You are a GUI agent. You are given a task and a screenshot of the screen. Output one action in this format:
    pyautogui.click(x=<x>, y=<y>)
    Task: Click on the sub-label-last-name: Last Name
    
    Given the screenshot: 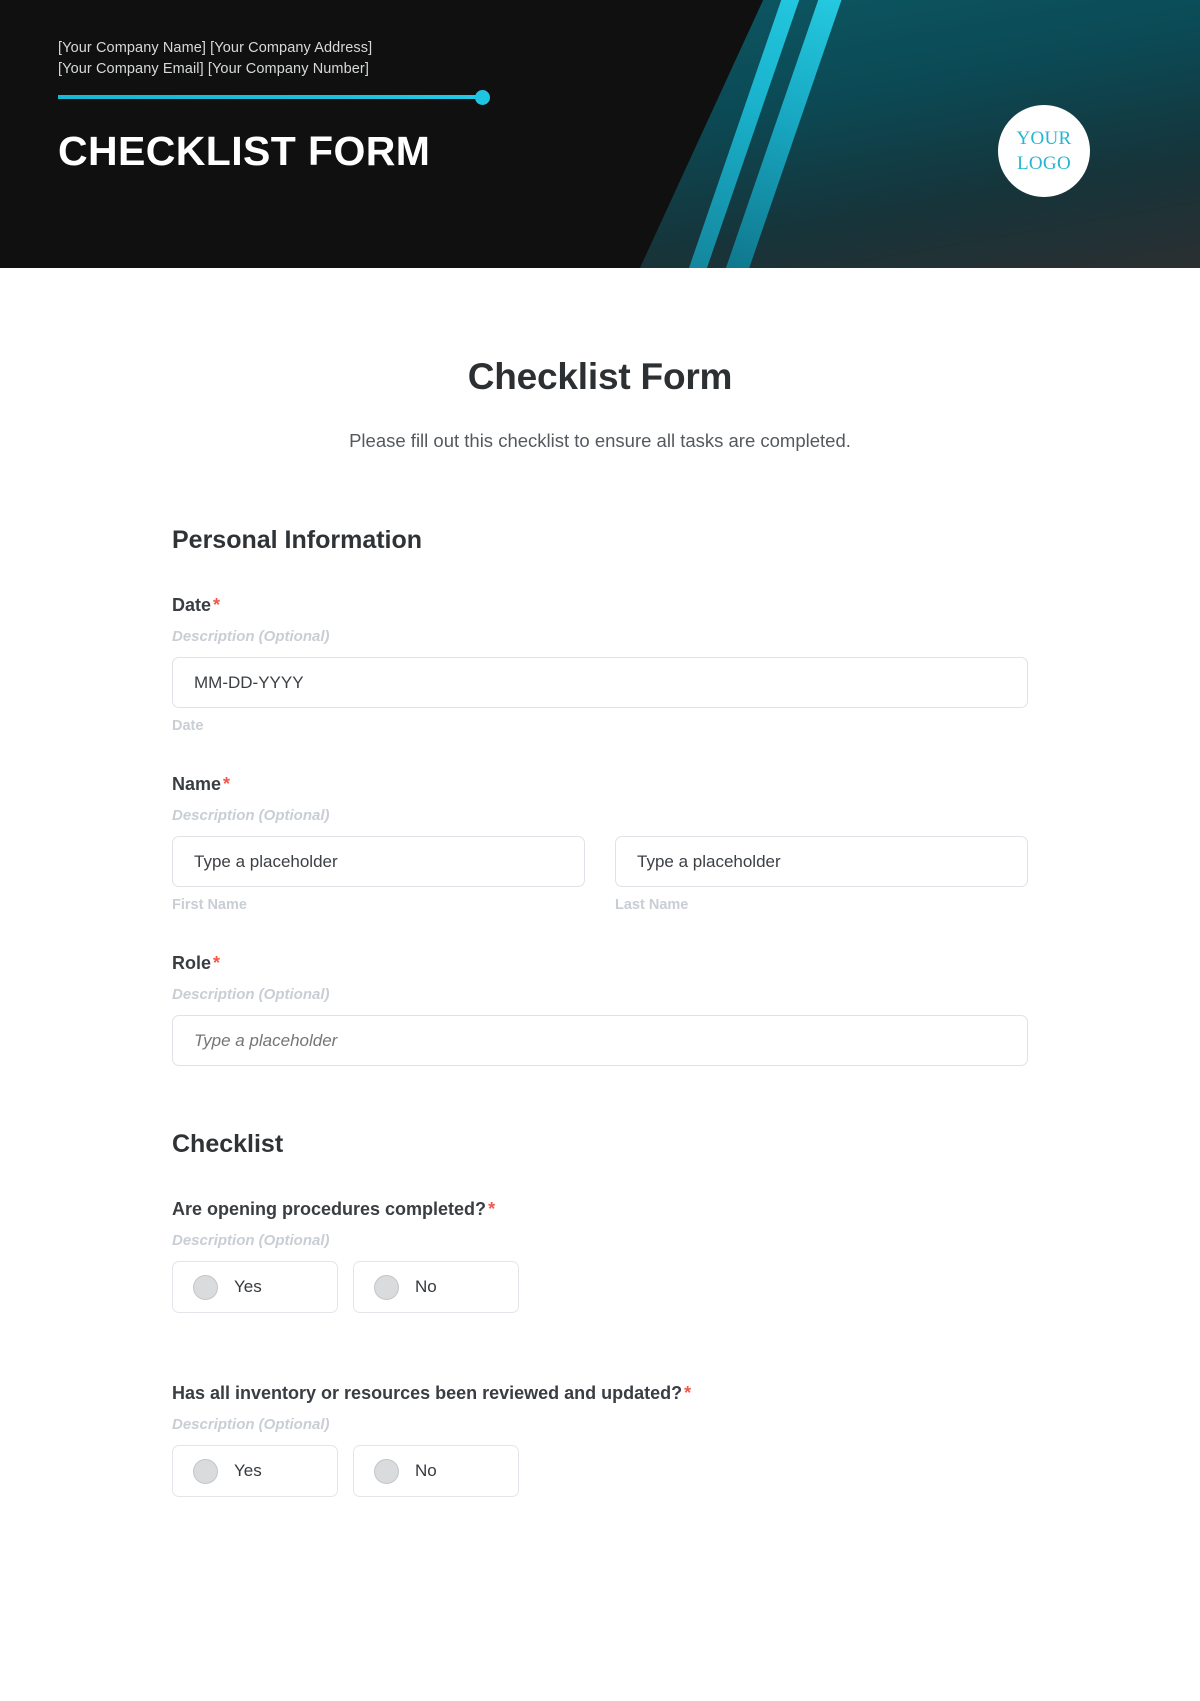 What is the action you would take?
    pyautogui.click(x=652, y=905)
    